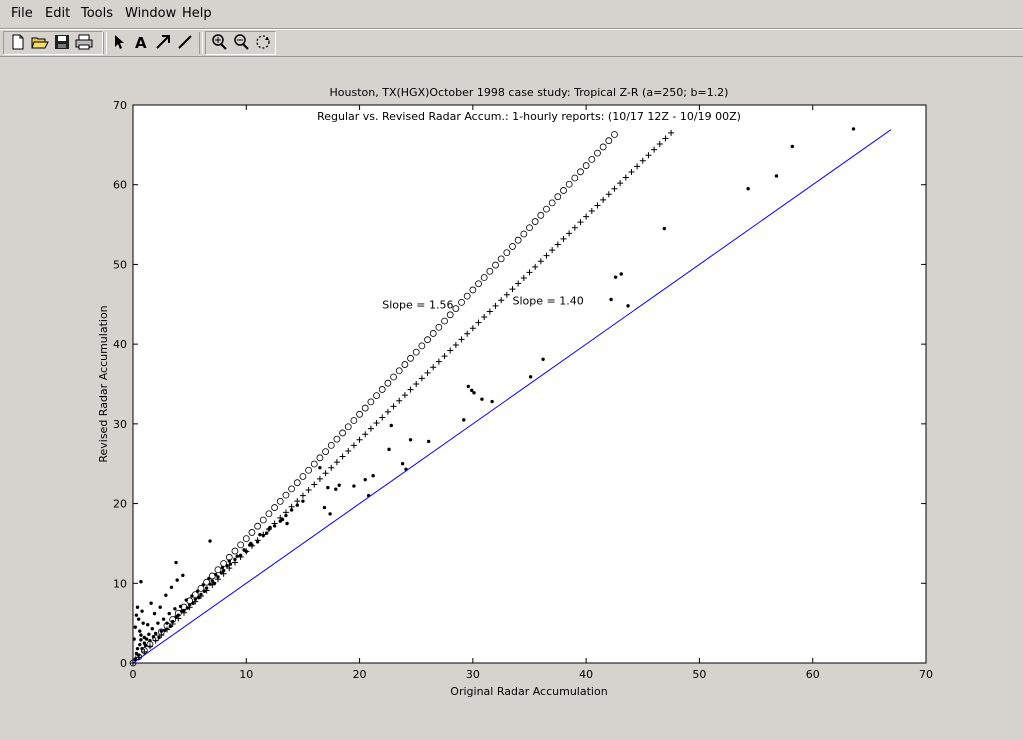 The width and height of the screenshot is (1023, 740). What do you see at coordinates (133, 674) in the screenshot?
I see `x-tick-label: 0` at bounding box center [133, 674].